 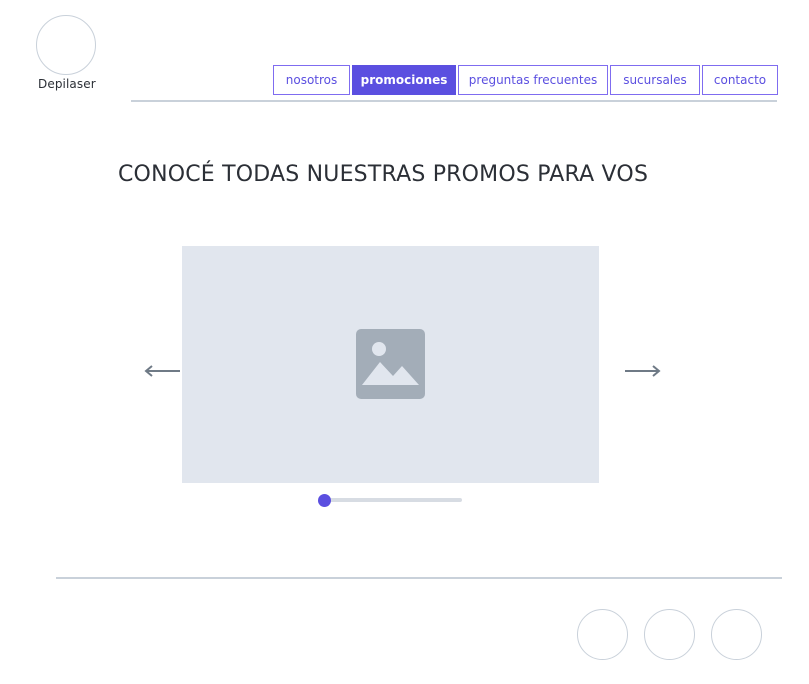 I want to click on header-divider, so click(x=454, y=101).